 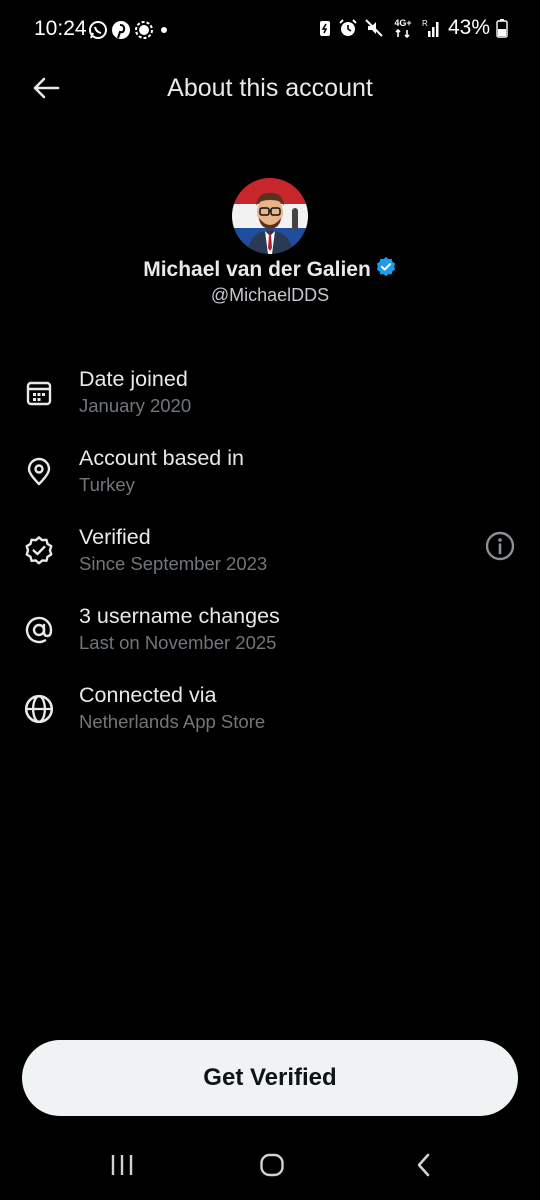 What do you see at coordinates (270, 295) in the screenshot?
I see `profile-handle: @MichaelDDS` at bounding box center [270, 295].